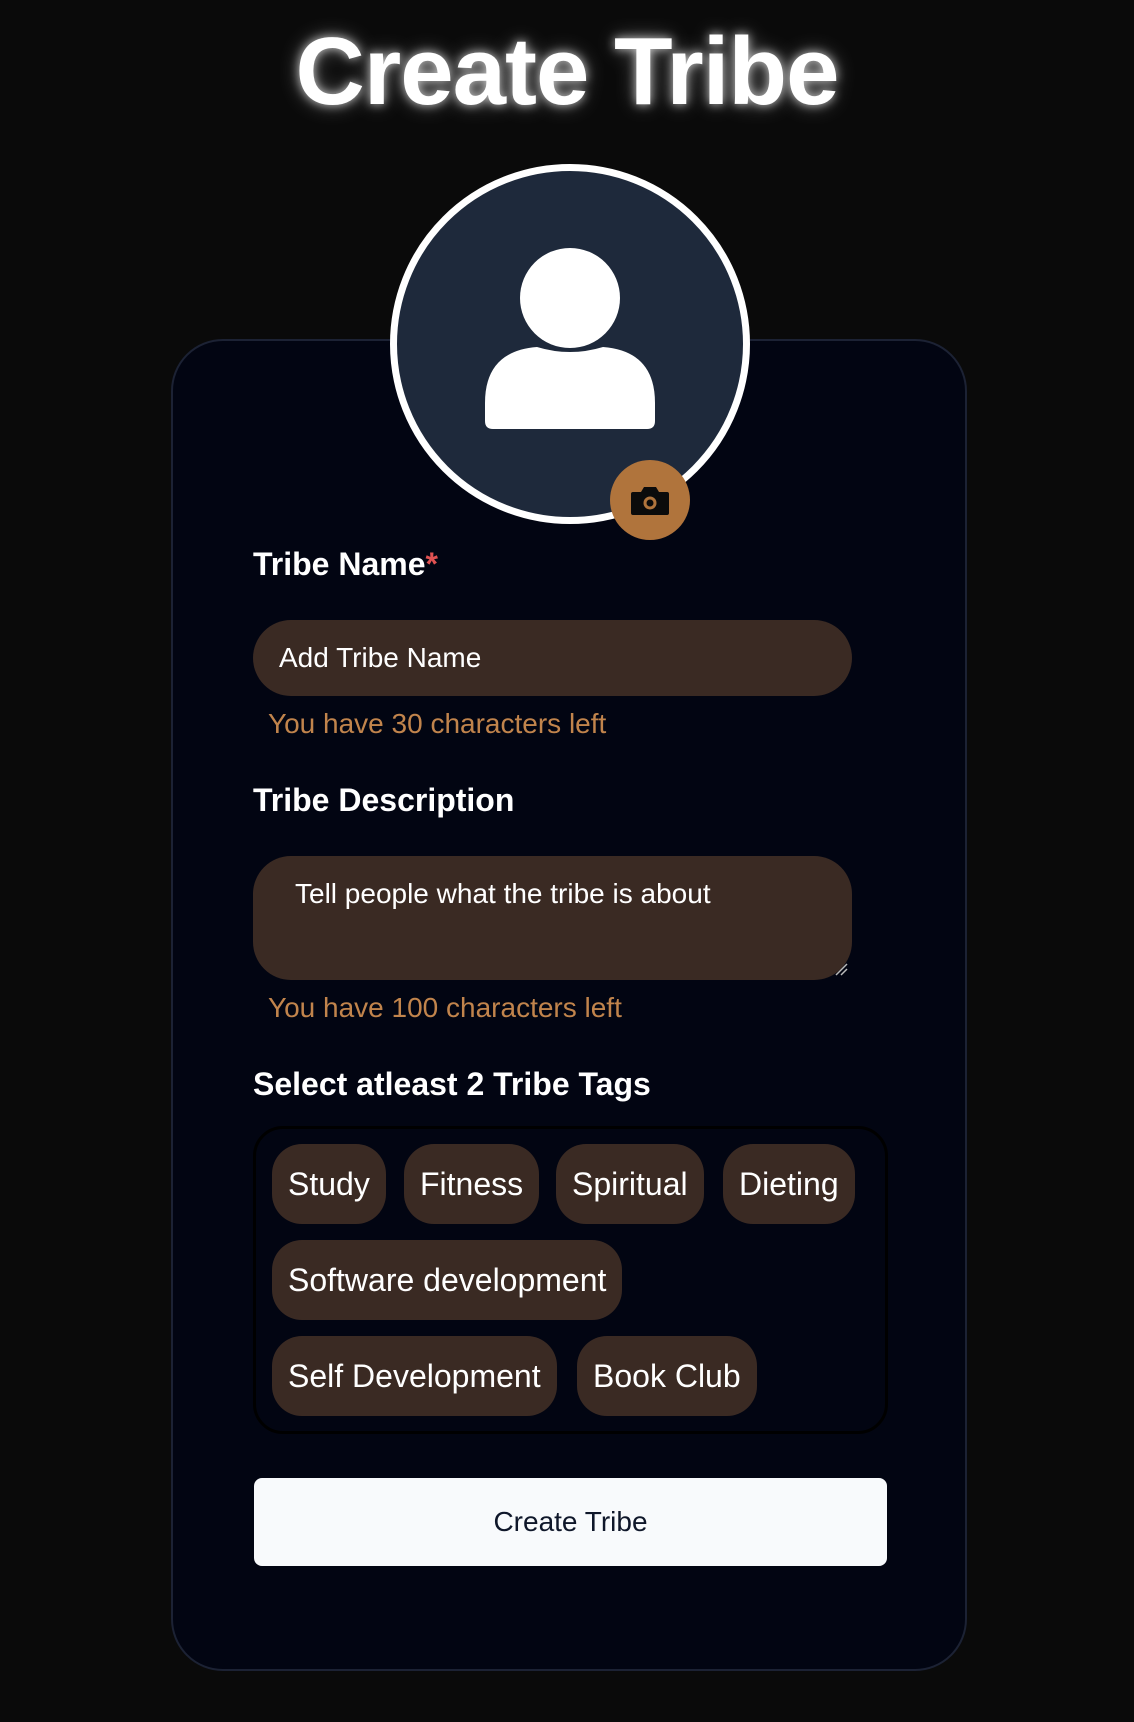 The image size is (1134, 1722). What do you see at coordinates (339, 564) in the screenshot?
I see `tribe-name-label-text: Tribe Name` at bounding box center [339, 564].